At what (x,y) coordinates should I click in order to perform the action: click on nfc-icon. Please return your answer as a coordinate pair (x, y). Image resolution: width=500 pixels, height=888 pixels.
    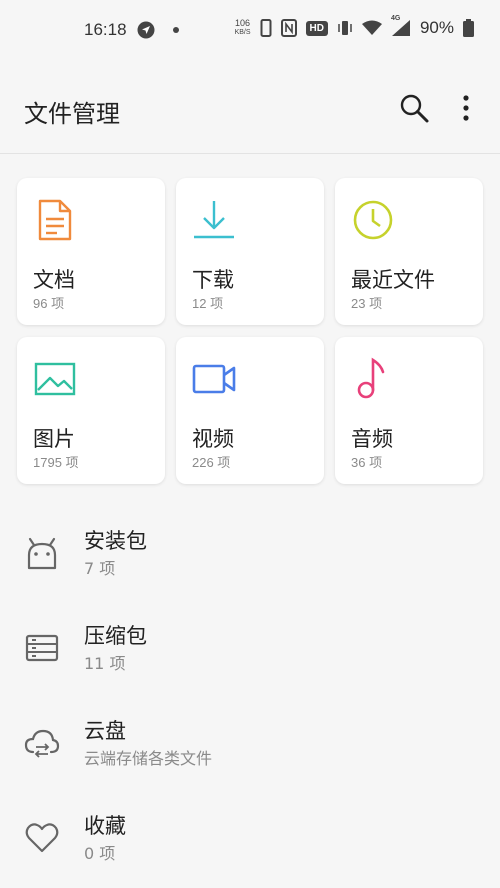
    Looking at the image, I should click on (288, 28).